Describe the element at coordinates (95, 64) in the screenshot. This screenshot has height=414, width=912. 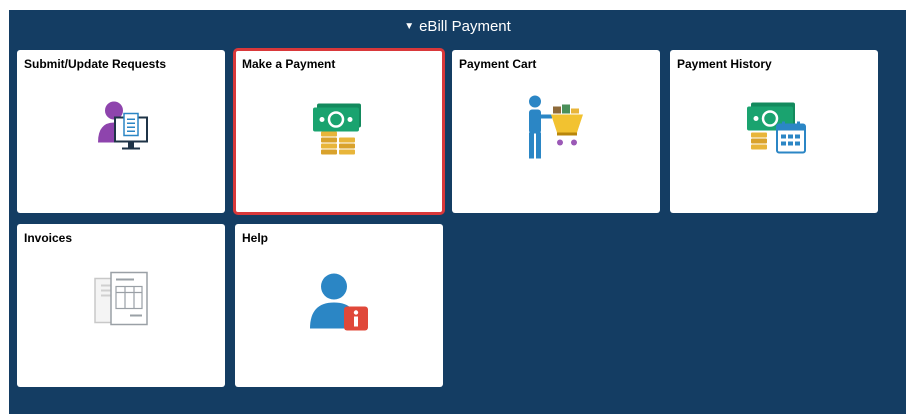
I see `tile-title: Submit/Update Requests` at that location.